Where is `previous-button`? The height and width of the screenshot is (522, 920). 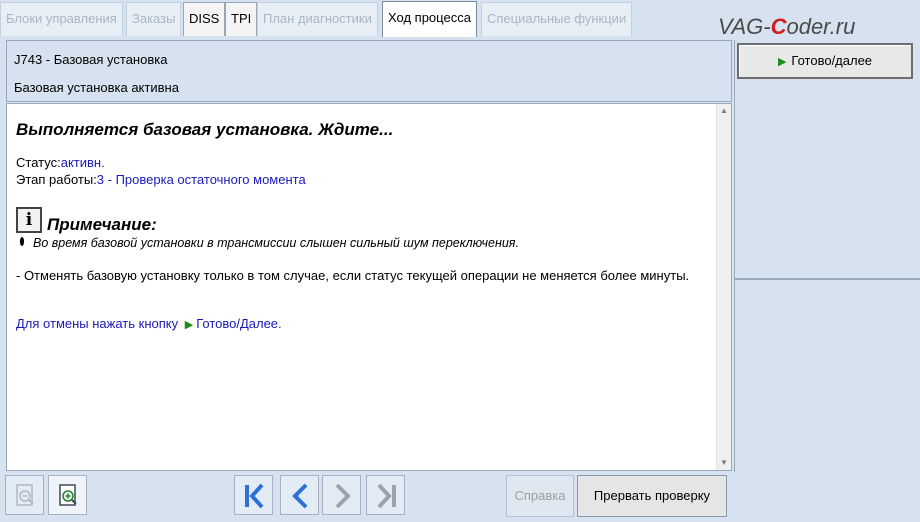
previous-button is located at coordinates (299, 495).